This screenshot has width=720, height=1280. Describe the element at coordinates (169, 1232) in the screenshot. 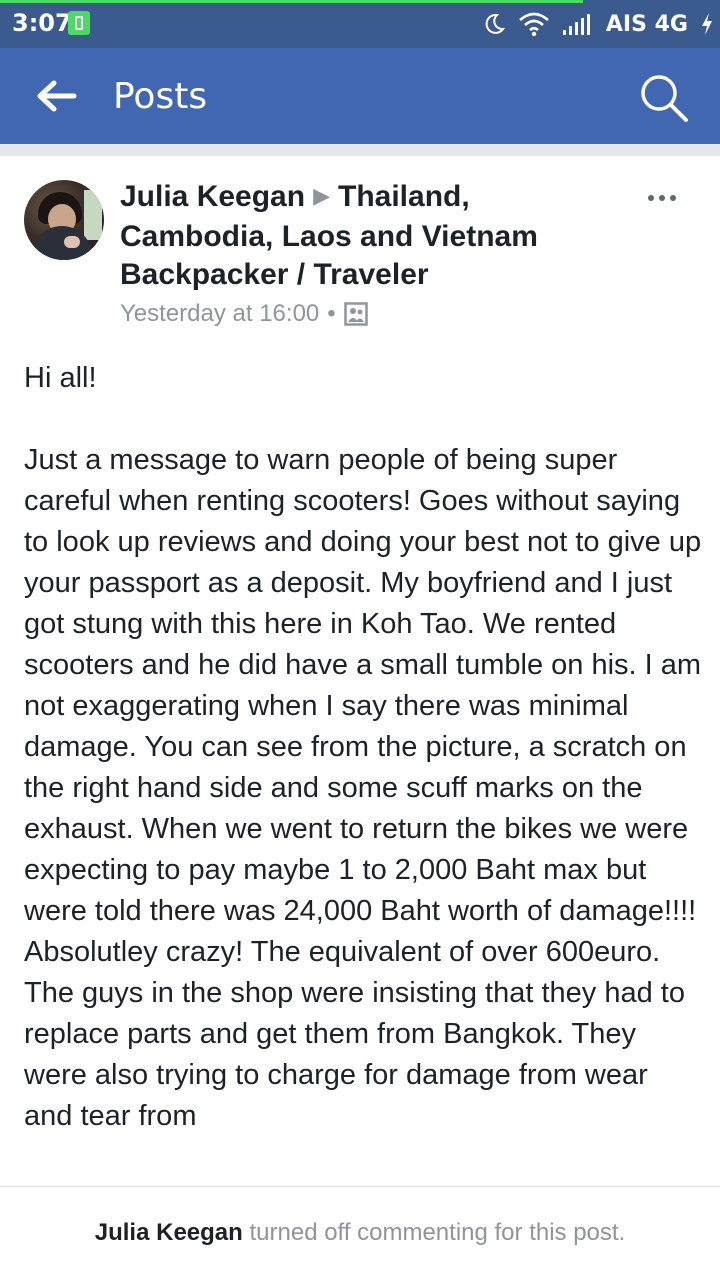

I see `footer-author-name: Julia Keegan` at that location.